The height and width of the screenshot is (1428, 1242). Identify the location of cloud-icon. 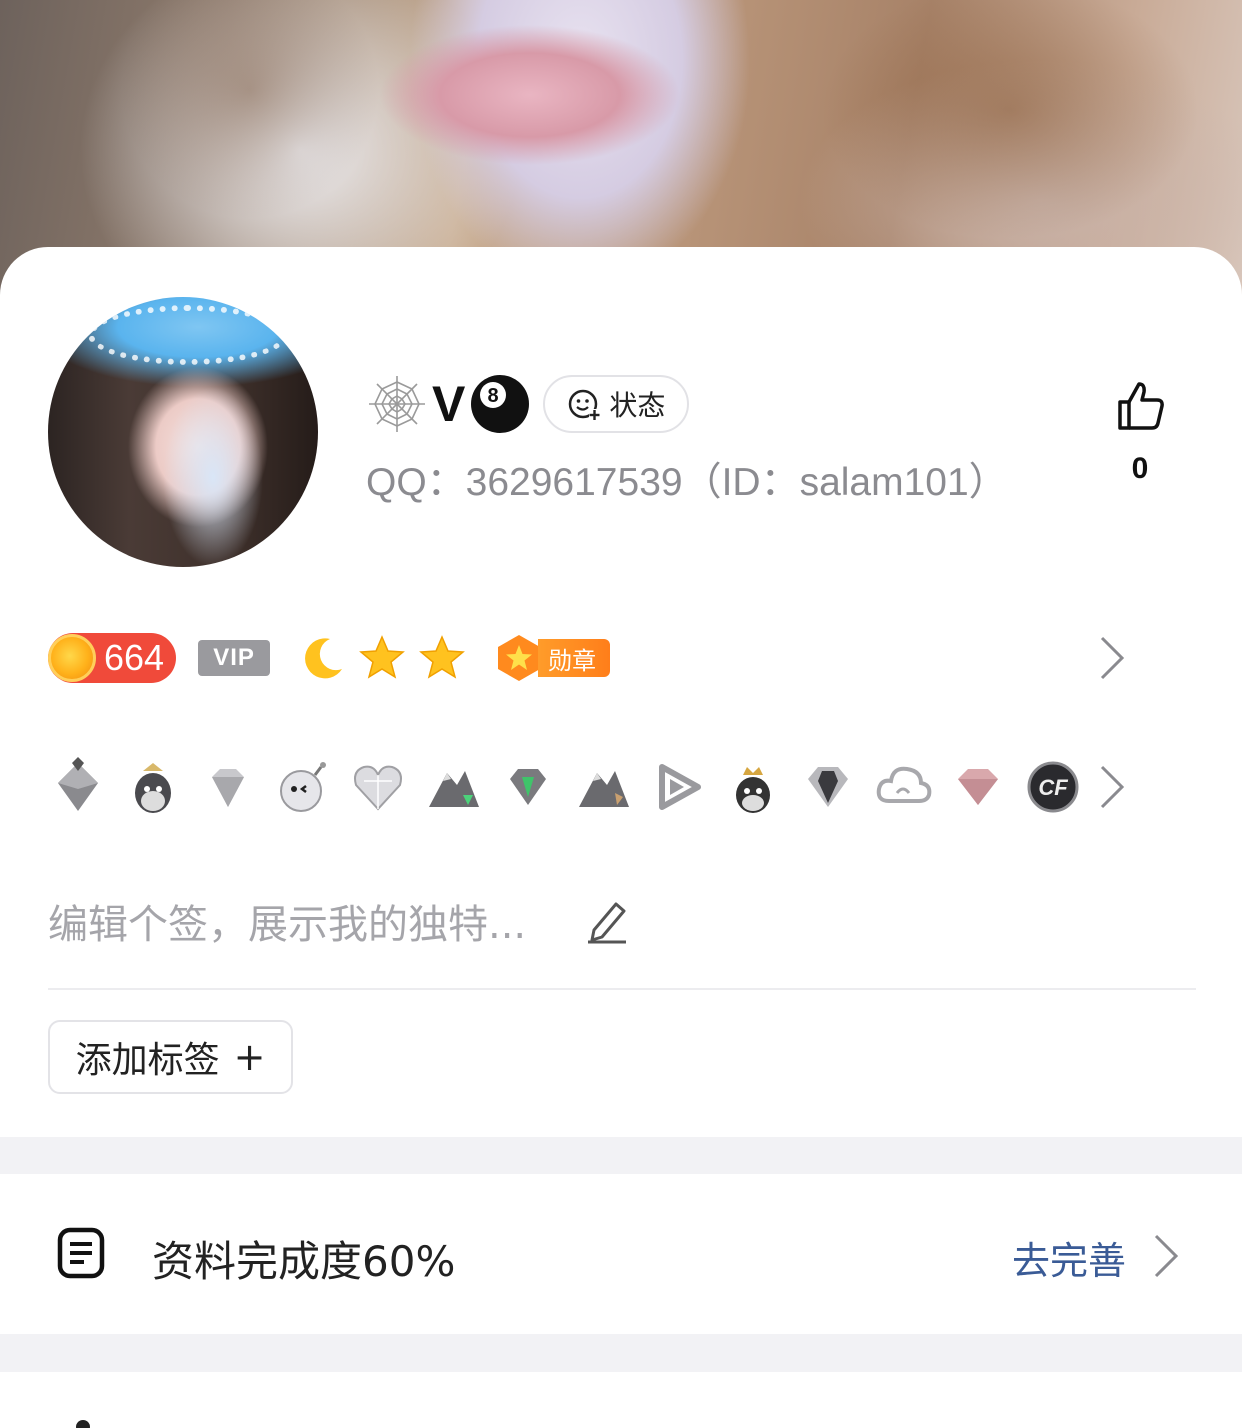
(904, 784).